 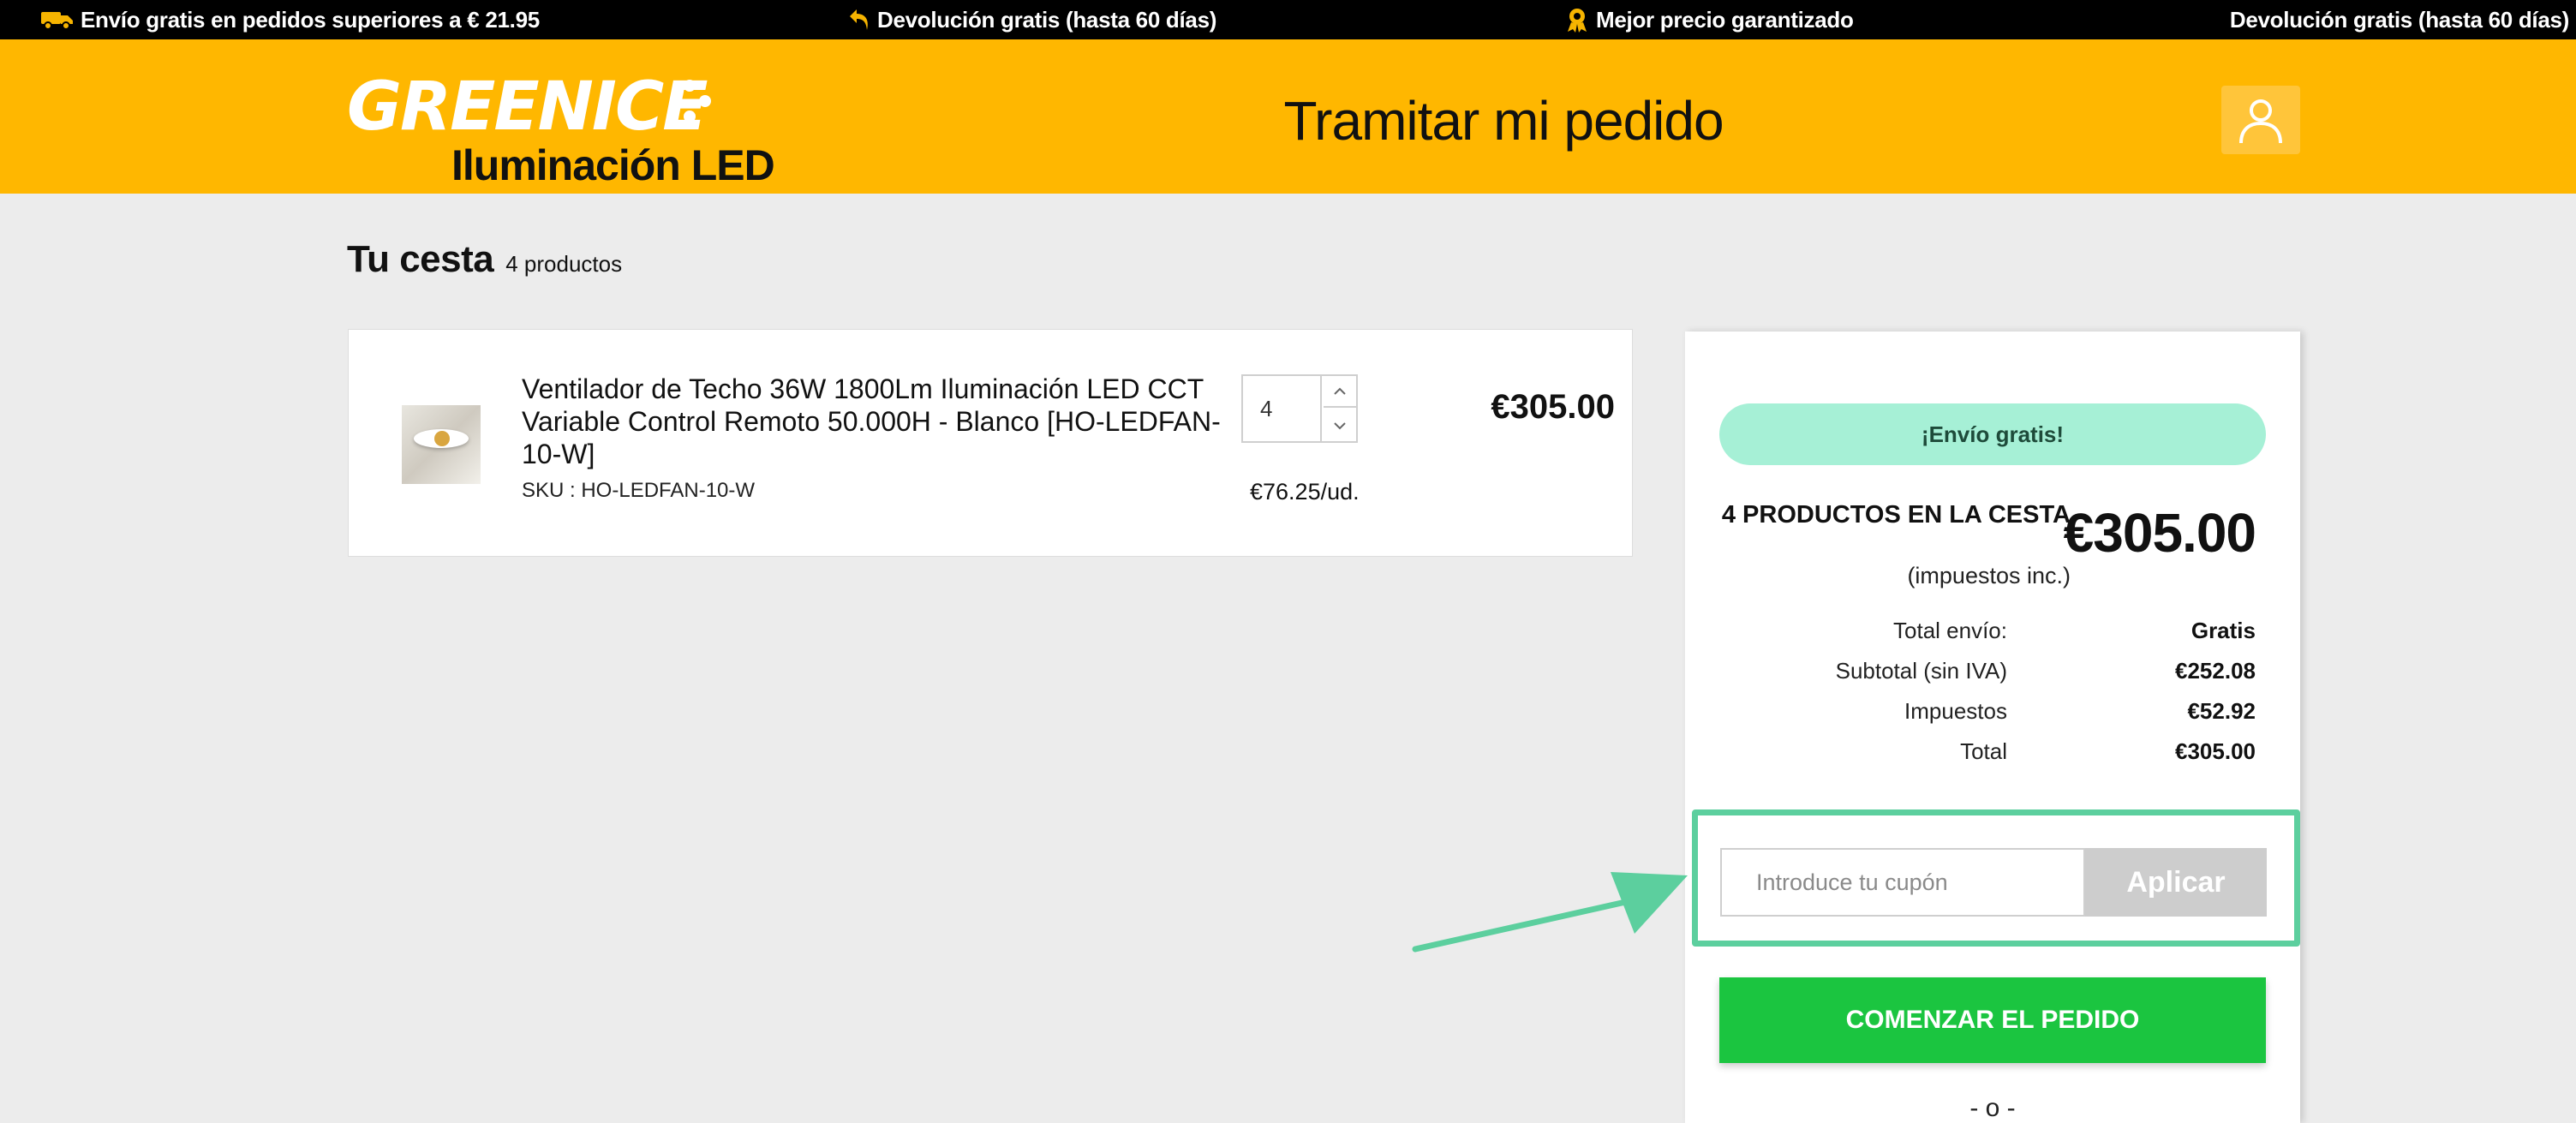 What do you see at coordinates (58, 19) in the screenshot?
I see `truck-icon` at bounding box center [58, 19].